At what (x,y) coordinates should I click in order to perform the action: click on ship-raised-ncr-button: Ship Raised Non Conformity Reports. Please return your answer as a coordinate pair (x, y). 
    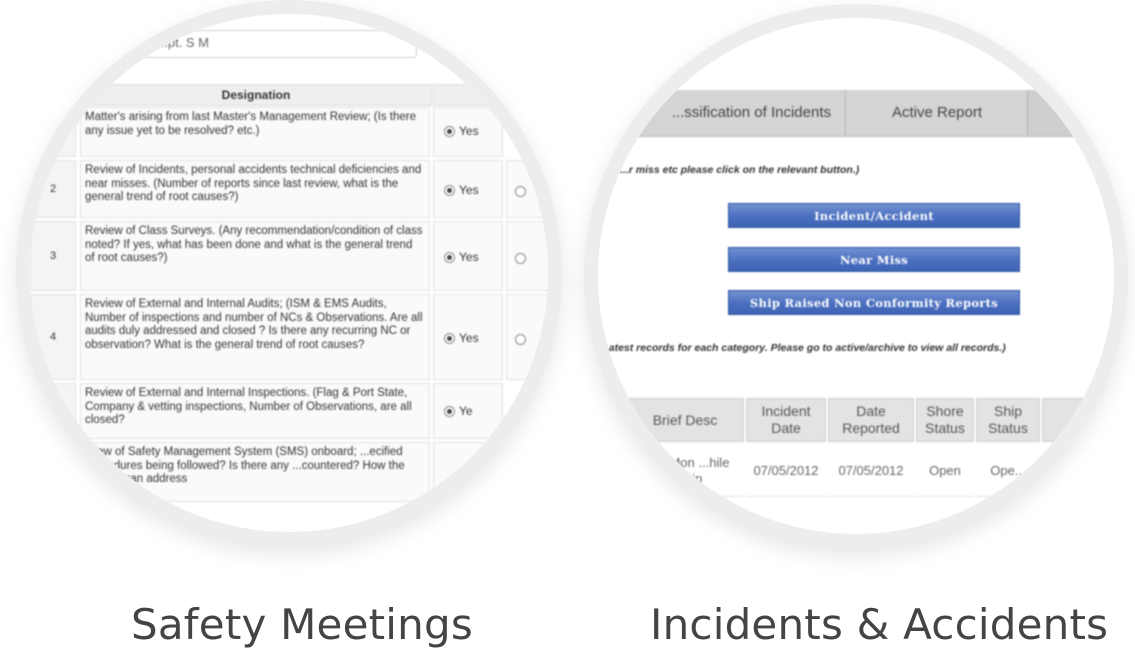
    Looking at the image, I should click on (874, 302).